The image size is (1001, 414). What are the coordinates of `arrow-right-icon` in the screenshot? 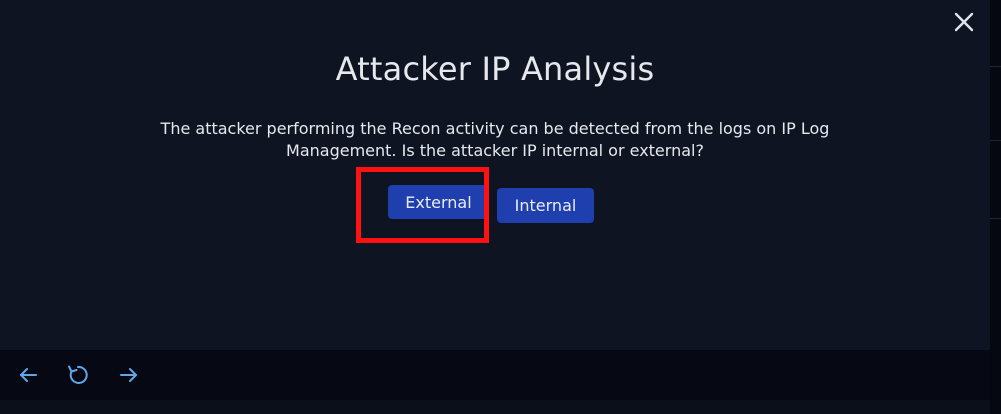 It's located at (129, 375).